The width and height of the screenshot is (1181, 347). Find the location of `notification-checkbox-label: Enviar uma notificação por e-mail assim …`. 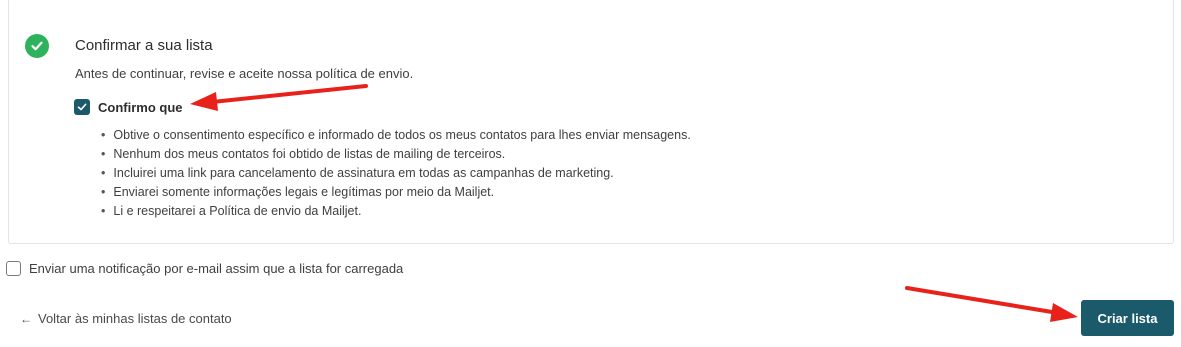

notification-checkbox-label: Enviar uma notificação por e-mail assim … is located at coordinates (216, 268).